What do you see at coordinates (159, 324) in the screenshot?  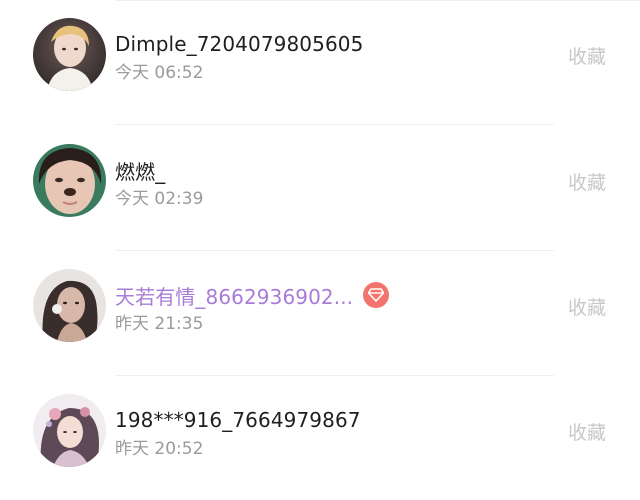 I see `follow-time: 昨天 21:35` at bounding box center [159, 324].